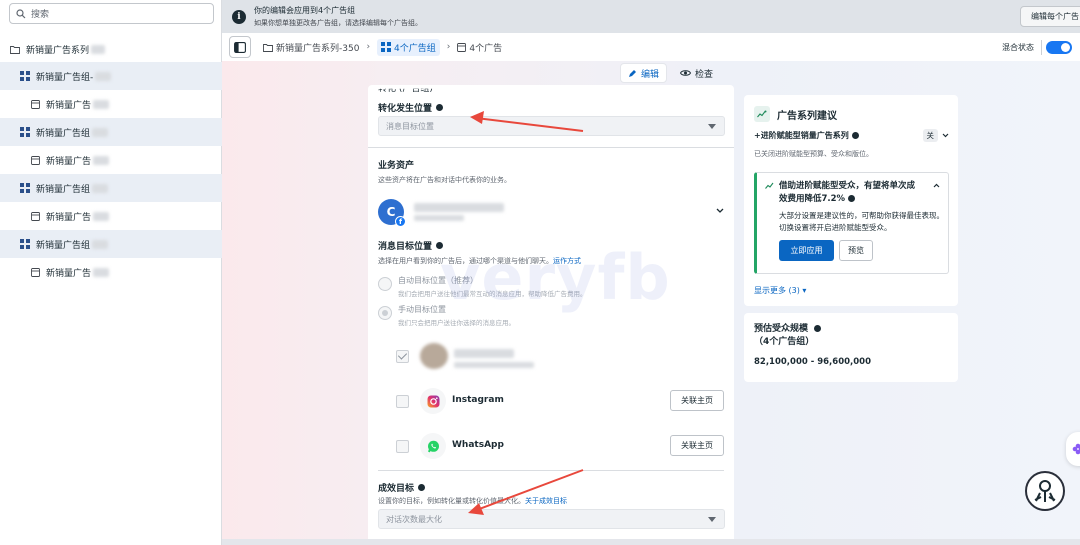 The width and height of the screenshot is (1080, 545). Describe the element at coordinates (936, 186) in the screenshot. I see `chevron-up-icon` at that location.